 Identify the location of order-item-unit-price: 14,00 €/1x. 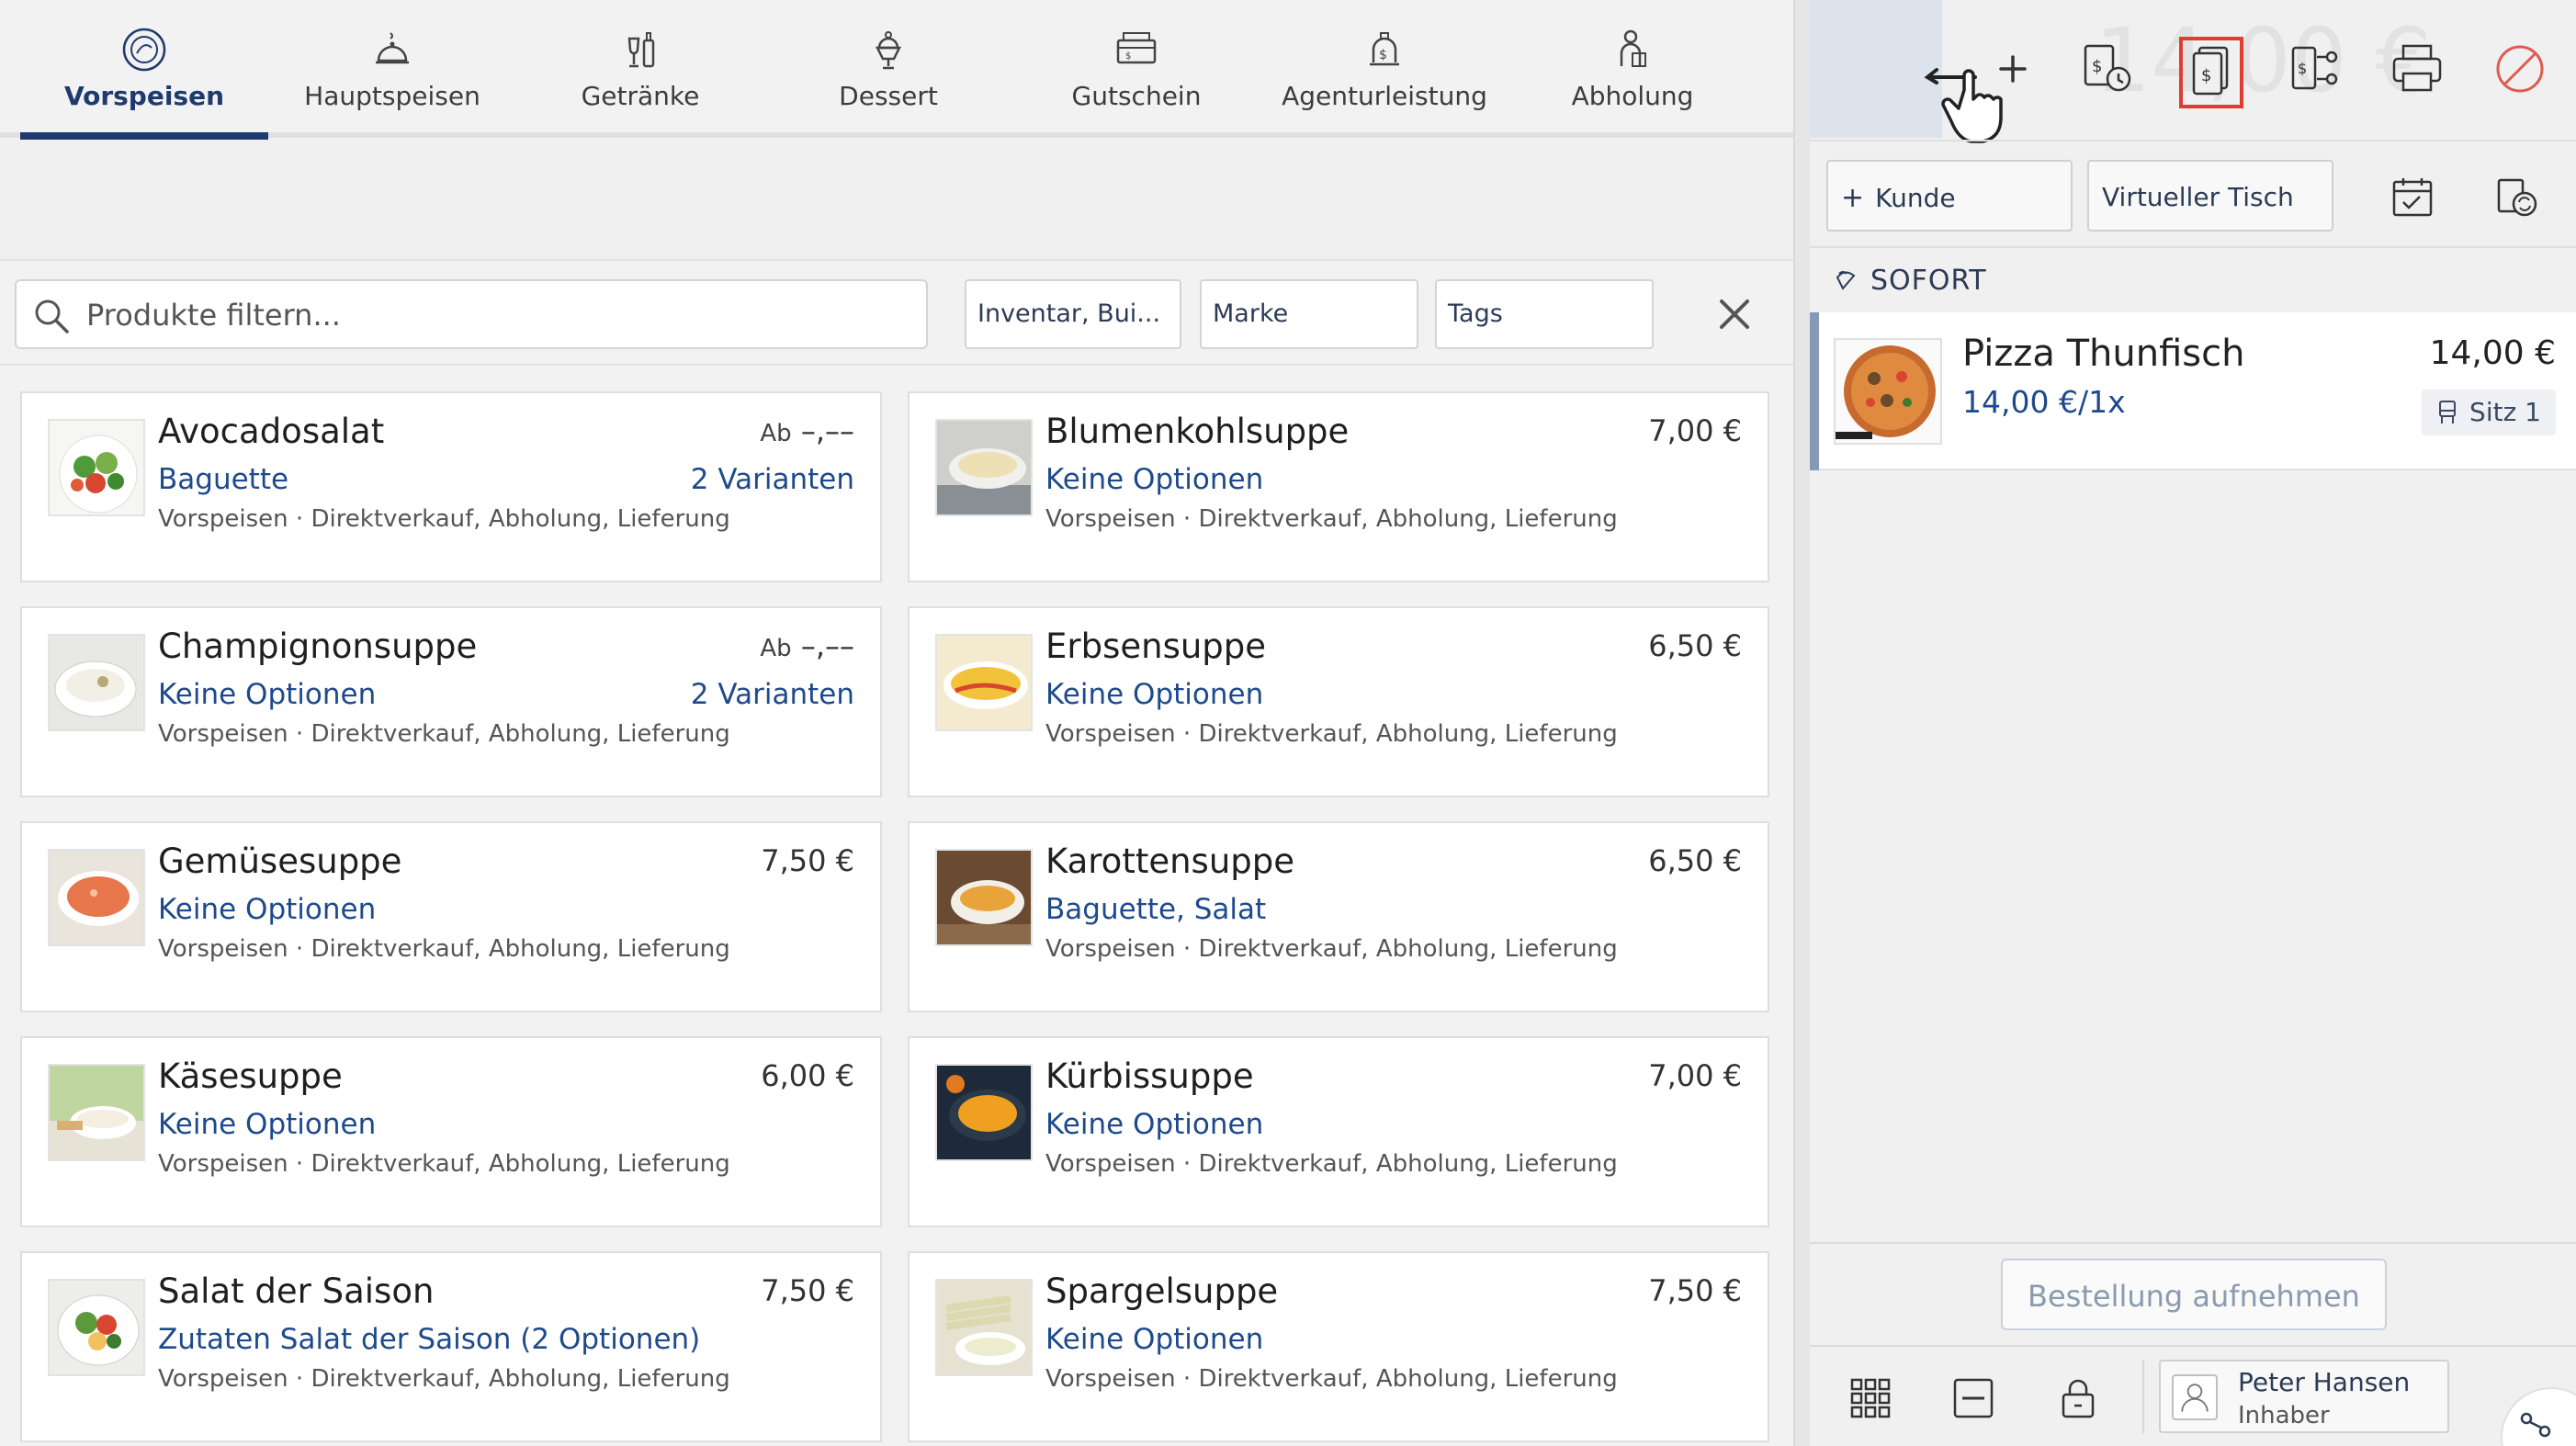
(2044, 402).